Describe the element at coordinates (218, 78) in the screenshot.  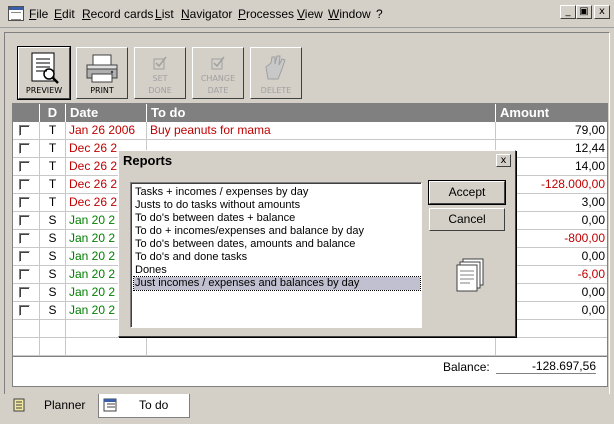
I see `change-date-label-1: CHANGE` at that location.